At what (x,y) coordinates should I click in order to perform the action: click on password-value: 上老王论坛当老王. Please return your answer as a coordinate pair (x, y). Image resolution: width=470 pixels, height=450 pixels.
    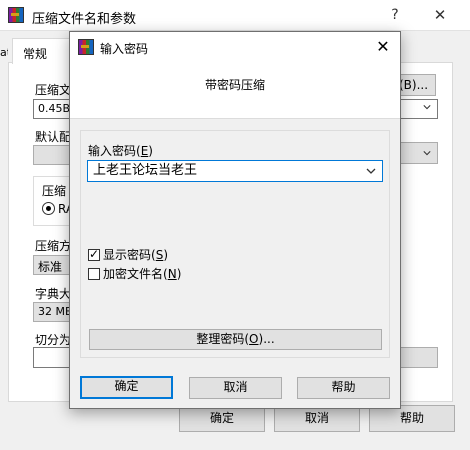
    Looking at the image, I should click on (145, 170).